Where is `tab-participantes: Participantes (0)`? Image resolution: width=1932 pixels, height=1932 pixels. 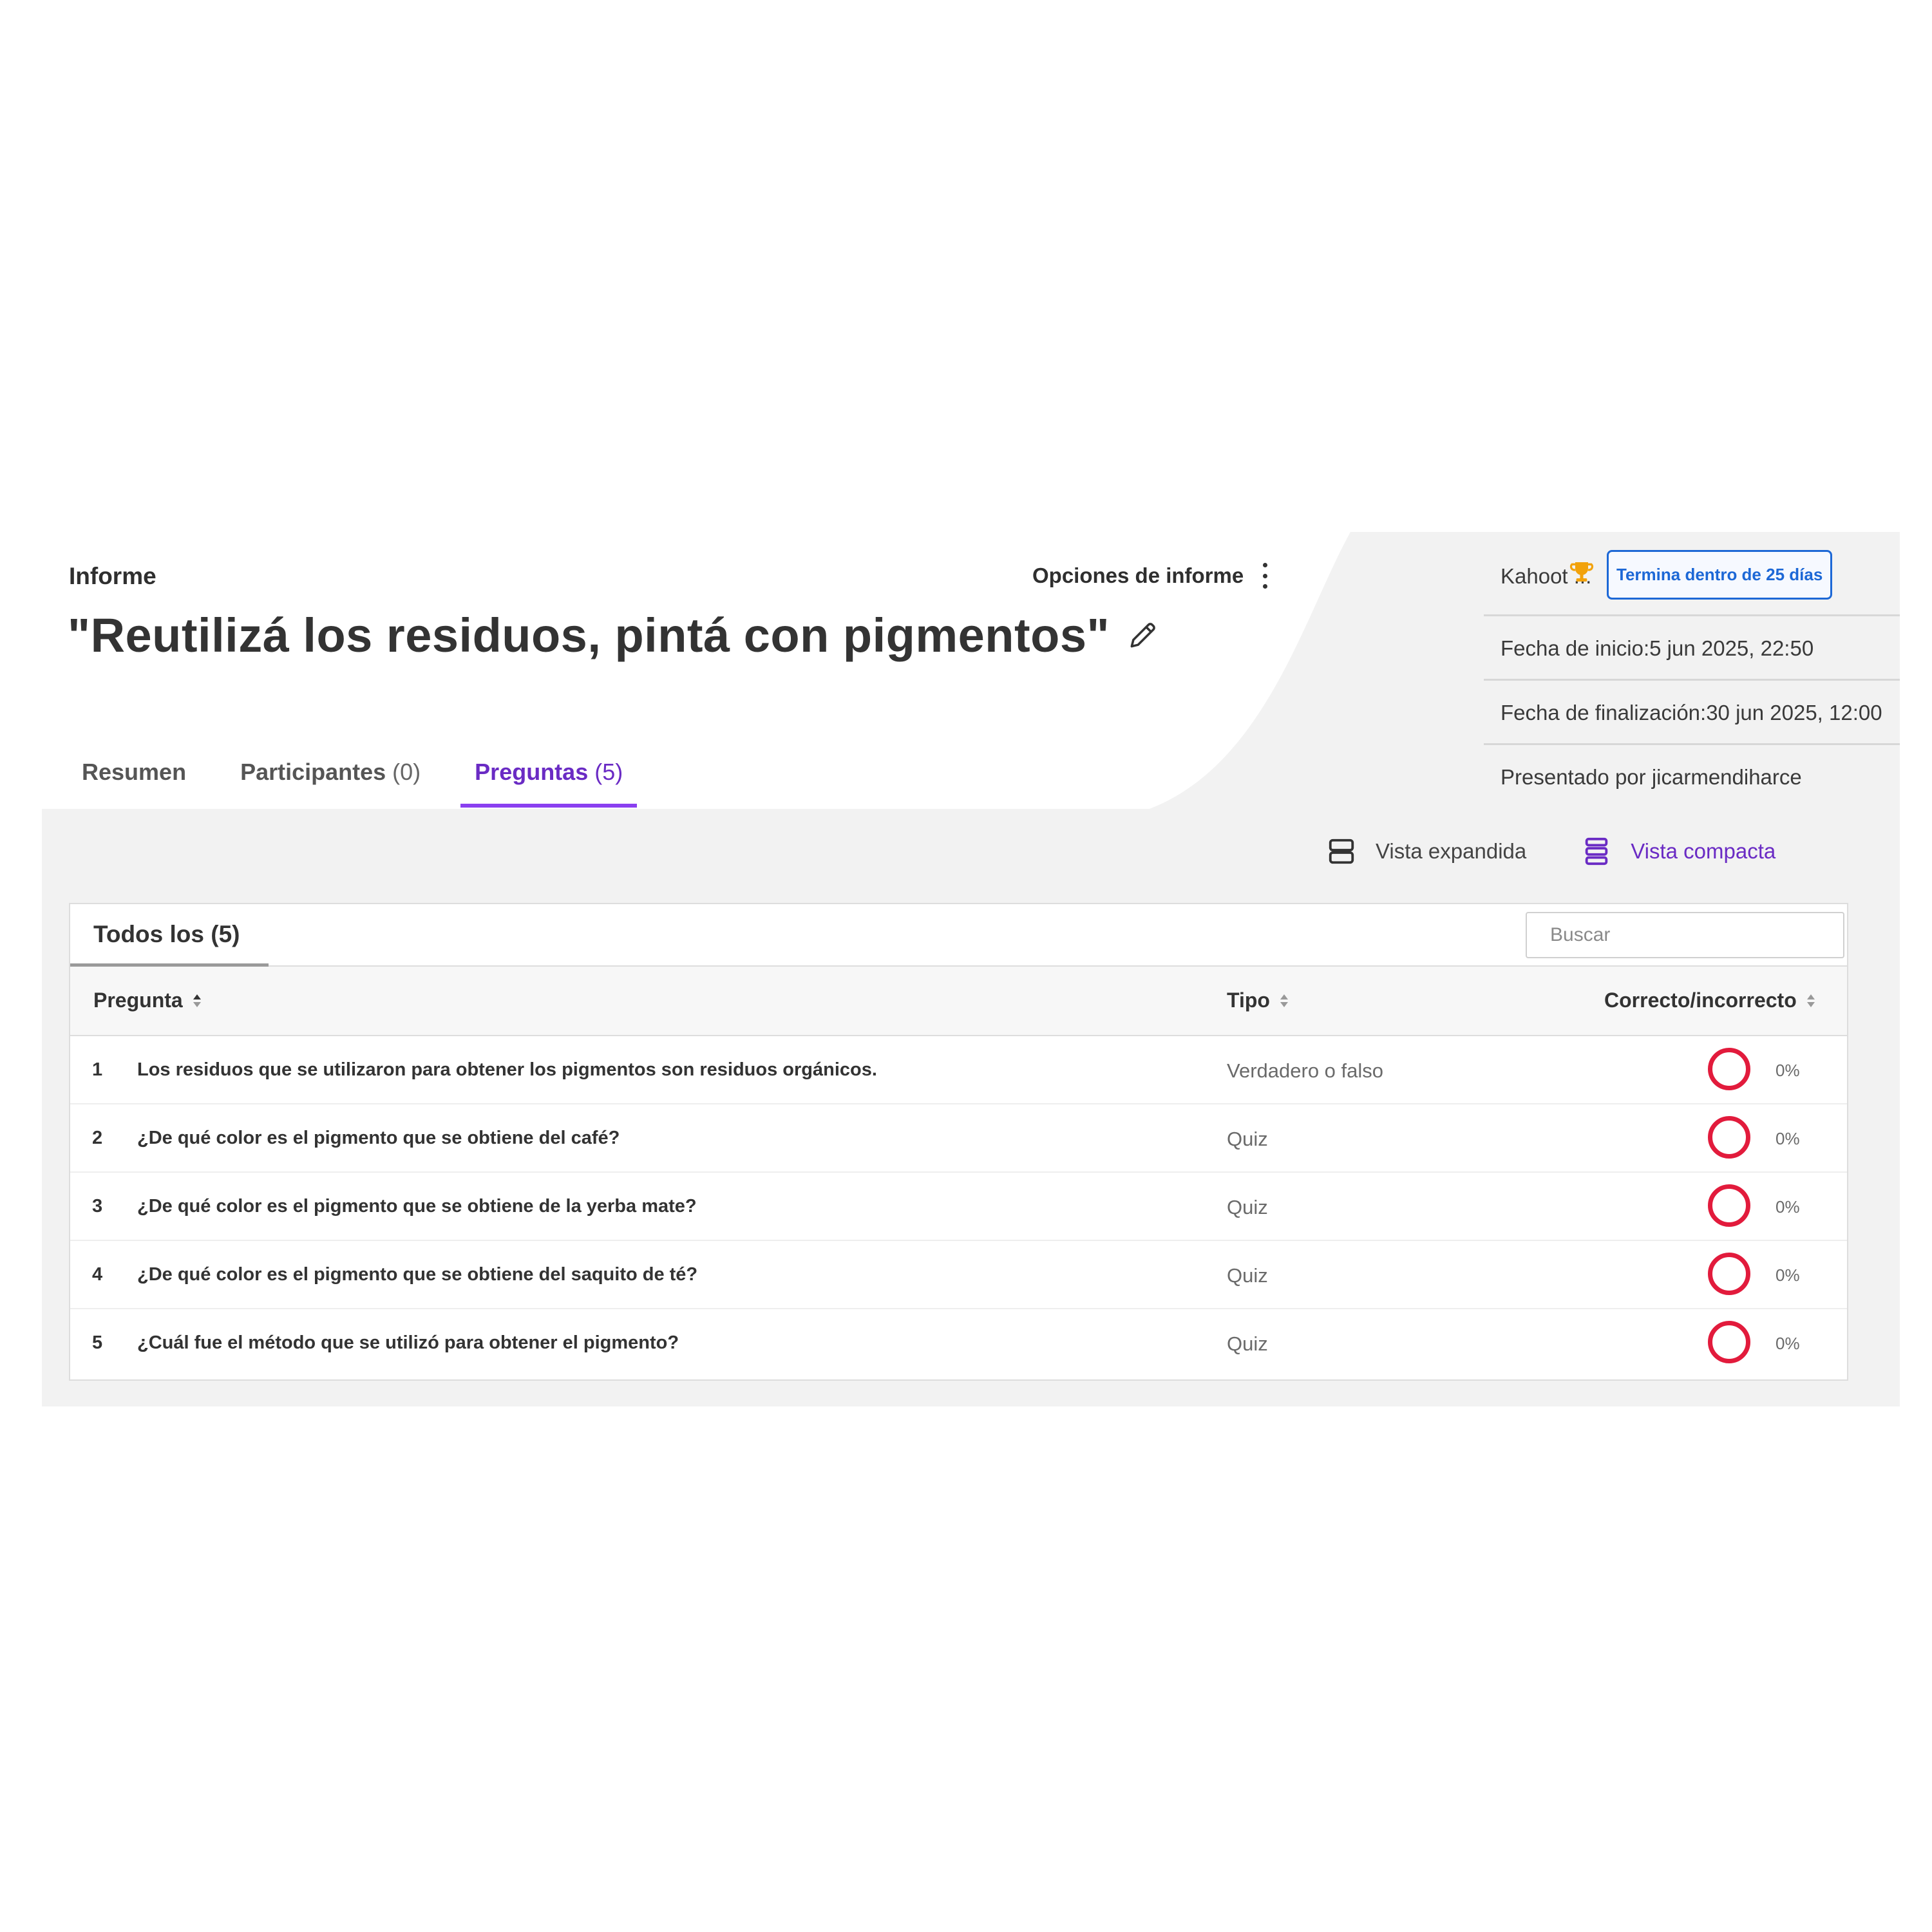
tab-participantes: Participantes (0) is located at coordinates (331, 778).